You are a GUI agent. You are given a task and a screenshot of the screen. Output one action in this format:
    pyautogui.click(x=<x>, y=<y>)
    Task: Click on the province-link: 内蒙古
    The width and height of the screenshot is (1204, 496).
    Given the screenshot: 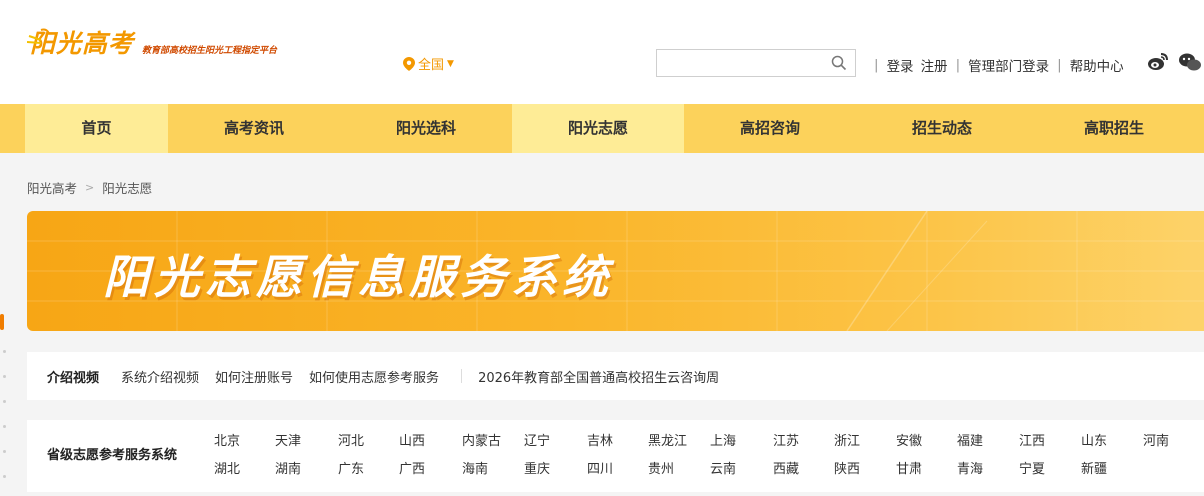 What is the action you would take?
    pyautogui.click(x=481, y=439)
    